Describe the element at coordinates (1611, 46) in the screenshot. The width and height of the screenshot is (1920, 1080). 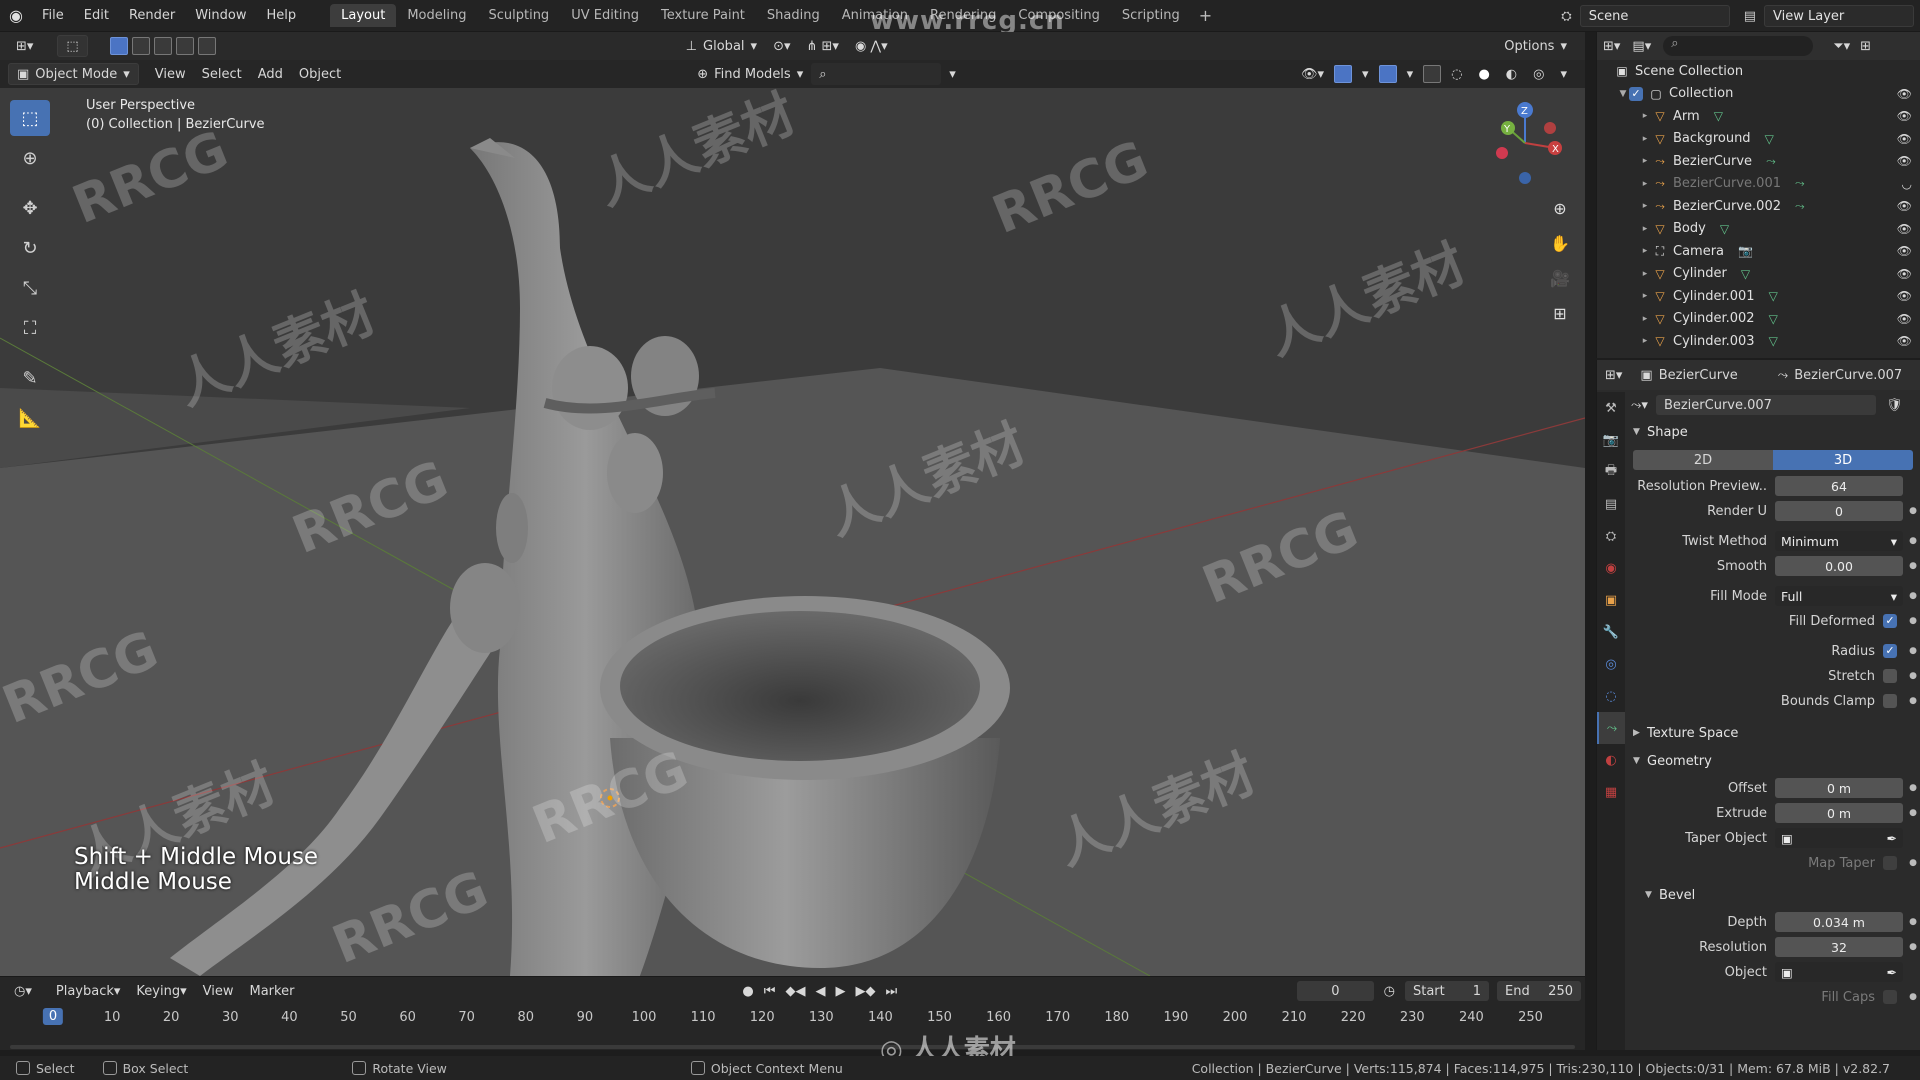
I see `outliner-editor-icon: ⊞▾` at that location.